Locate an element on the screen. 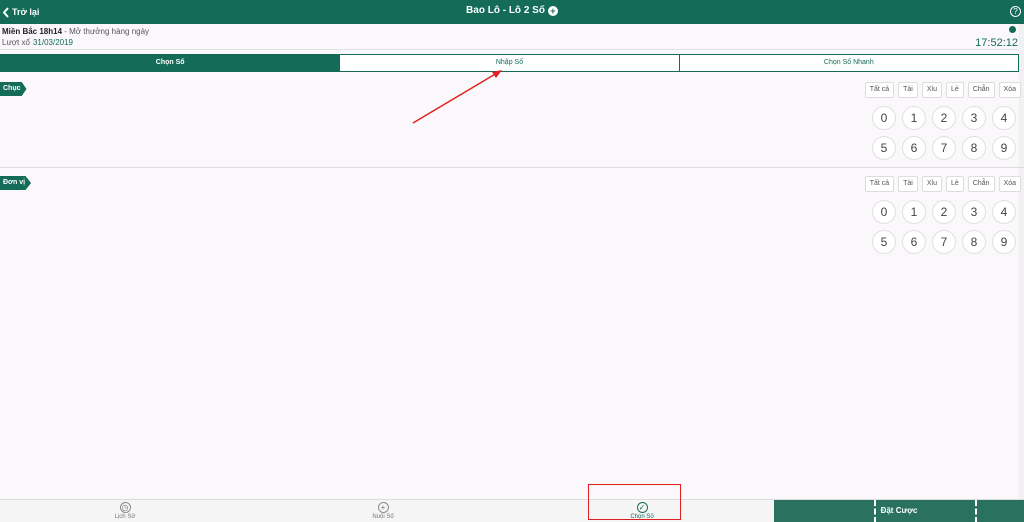 The height and width of the screenshot is (522, 1024). section-label: Đơn vị is located at coordinates (16, 183).